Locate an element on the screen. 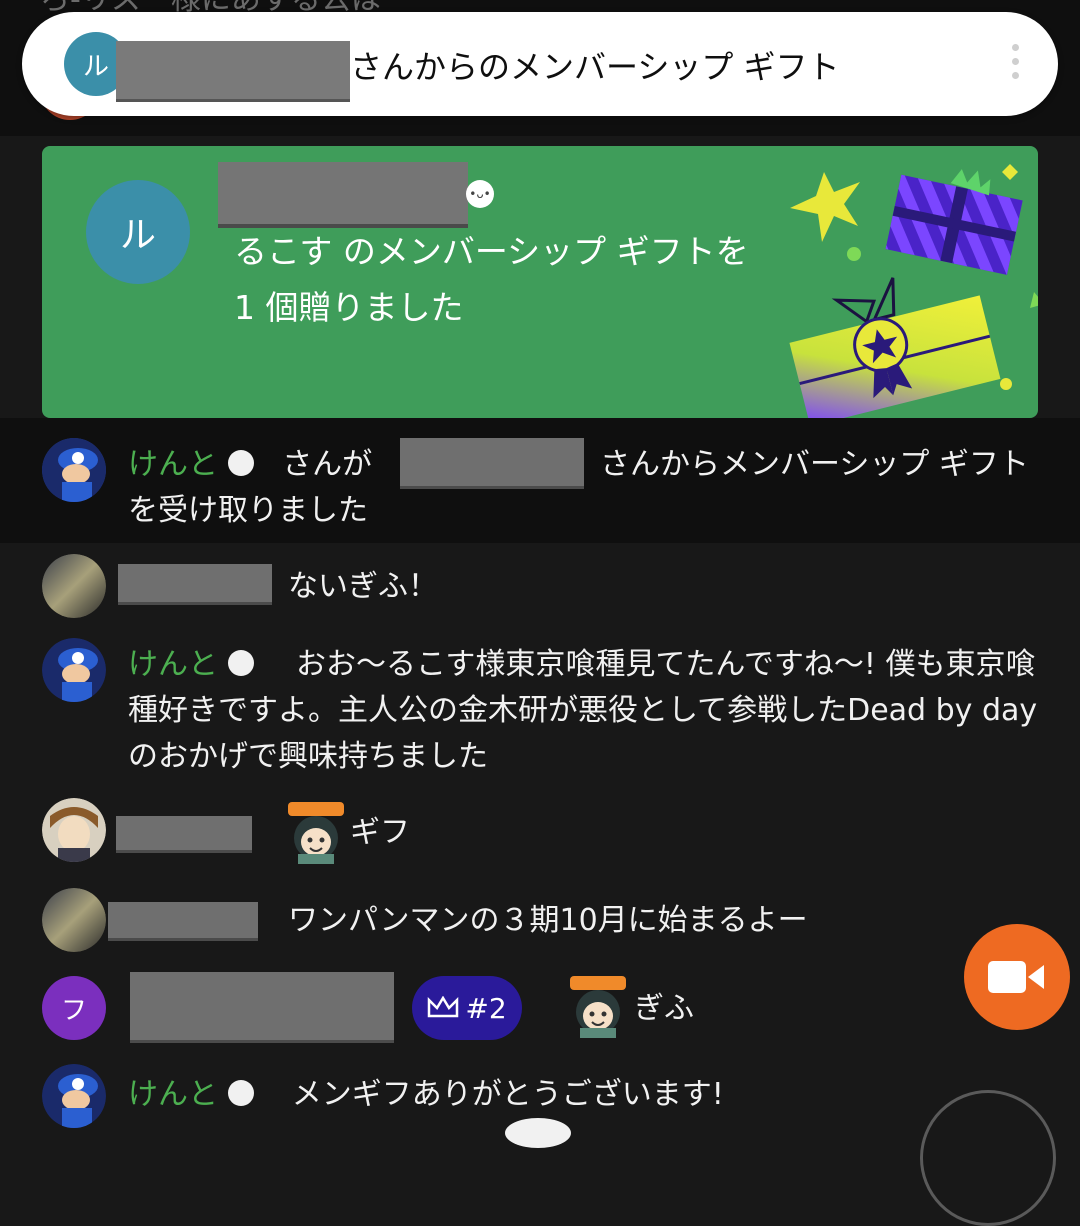 This screenshot has width=1080, height=1226. scroll-down-button is located at coordinates (988, 1158).